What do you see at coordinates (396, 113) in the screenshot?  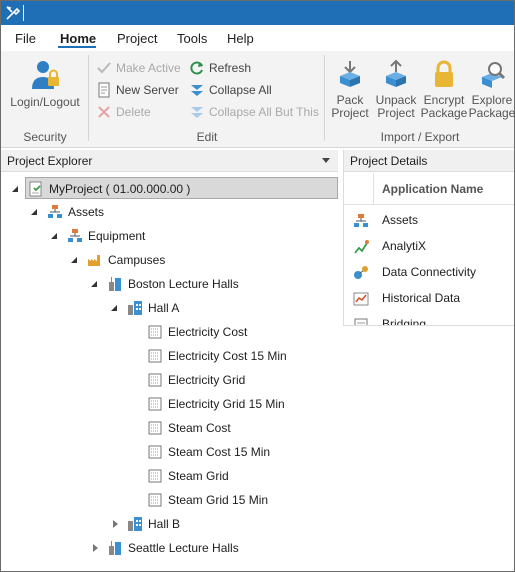 I see `unpack-label-2: Project` at bounding box center [396, 113].